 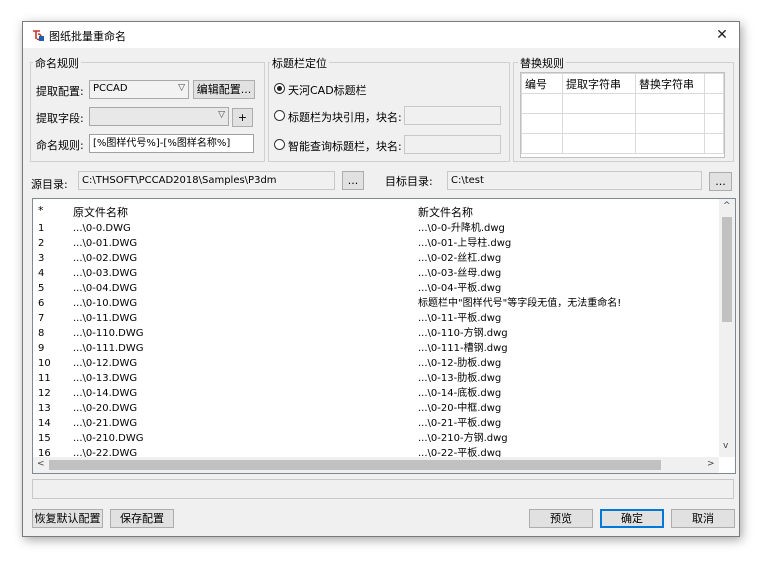 I want to click on row-original-name: ...\0-13.DWG, so click(x=105, y=378).